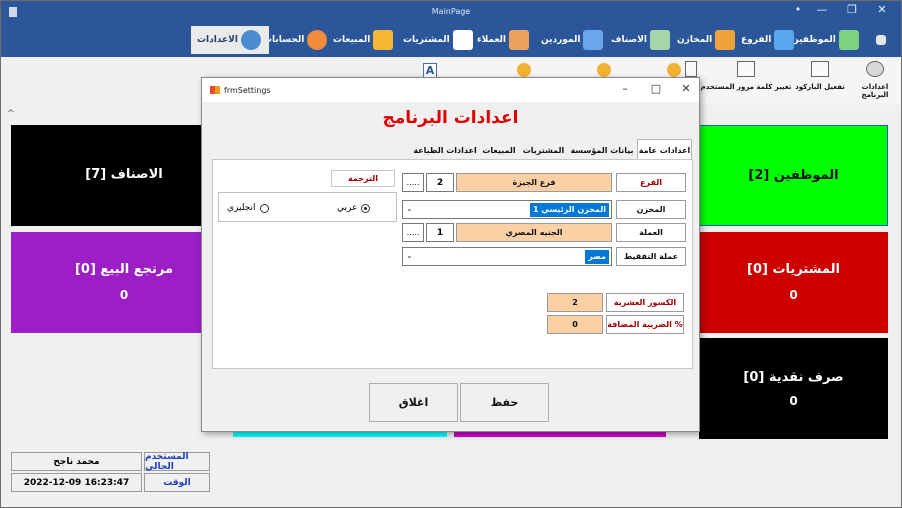 The width and height of the screenshot is (902, 508). I want to click on barcode-icon, so click(820, 69).